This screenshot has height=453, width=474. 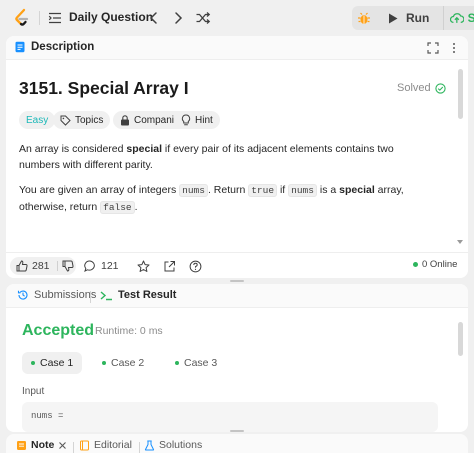 What do you see at coordinates (22, 18) in the screenshot?
I see `leetcode-logo-icon` at bounding box center [22, 18].